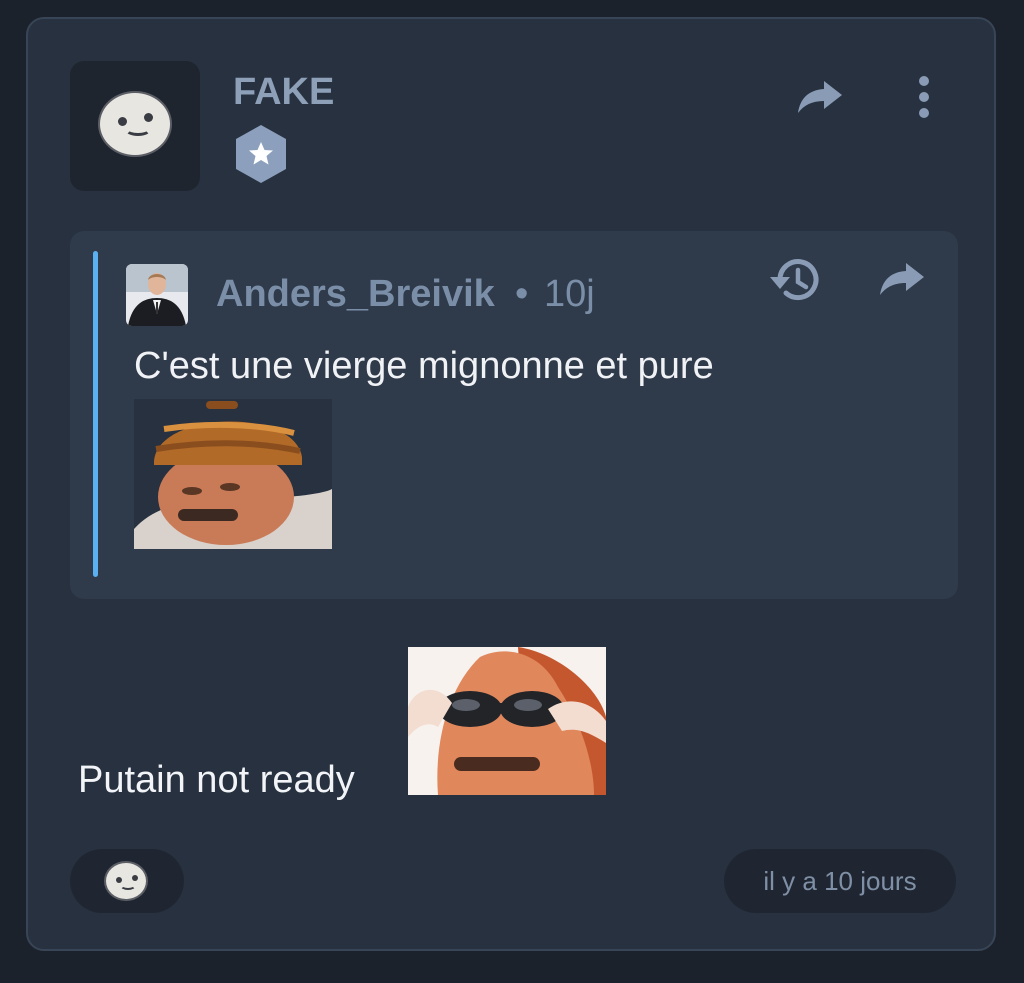 This screenshot has width=1024, height=983. I want to click on quote-author: Anders_Breivik, so click(355, 294).